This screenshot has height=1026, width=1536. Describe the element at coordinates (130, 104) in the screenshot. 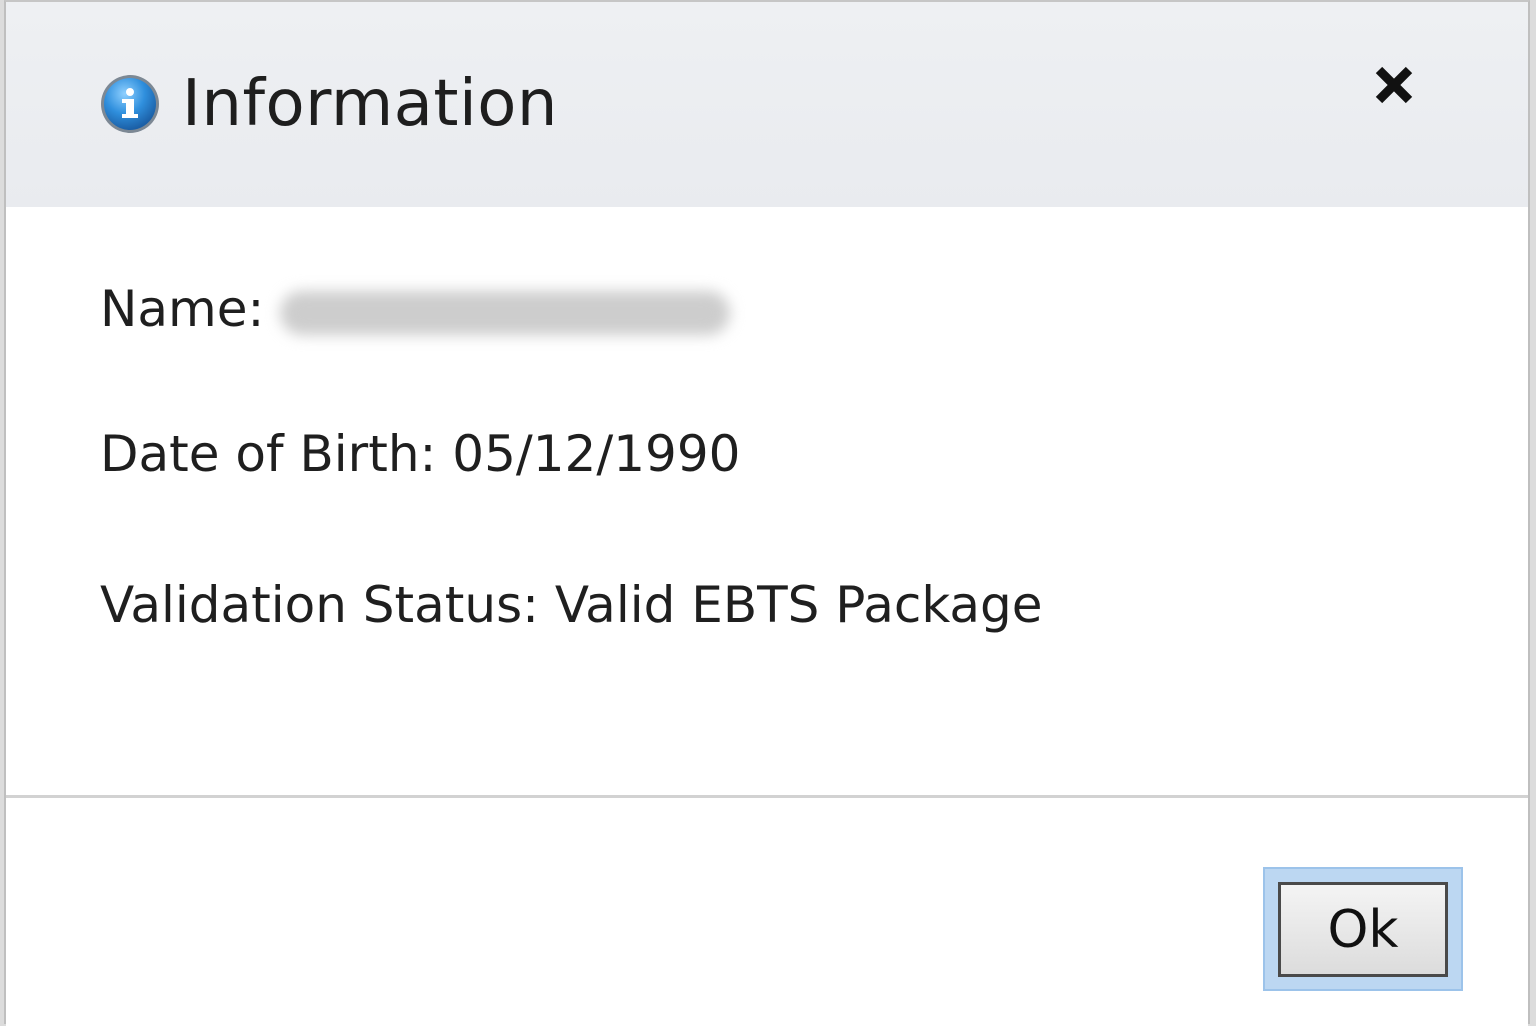

I see `info-icon` at that location.